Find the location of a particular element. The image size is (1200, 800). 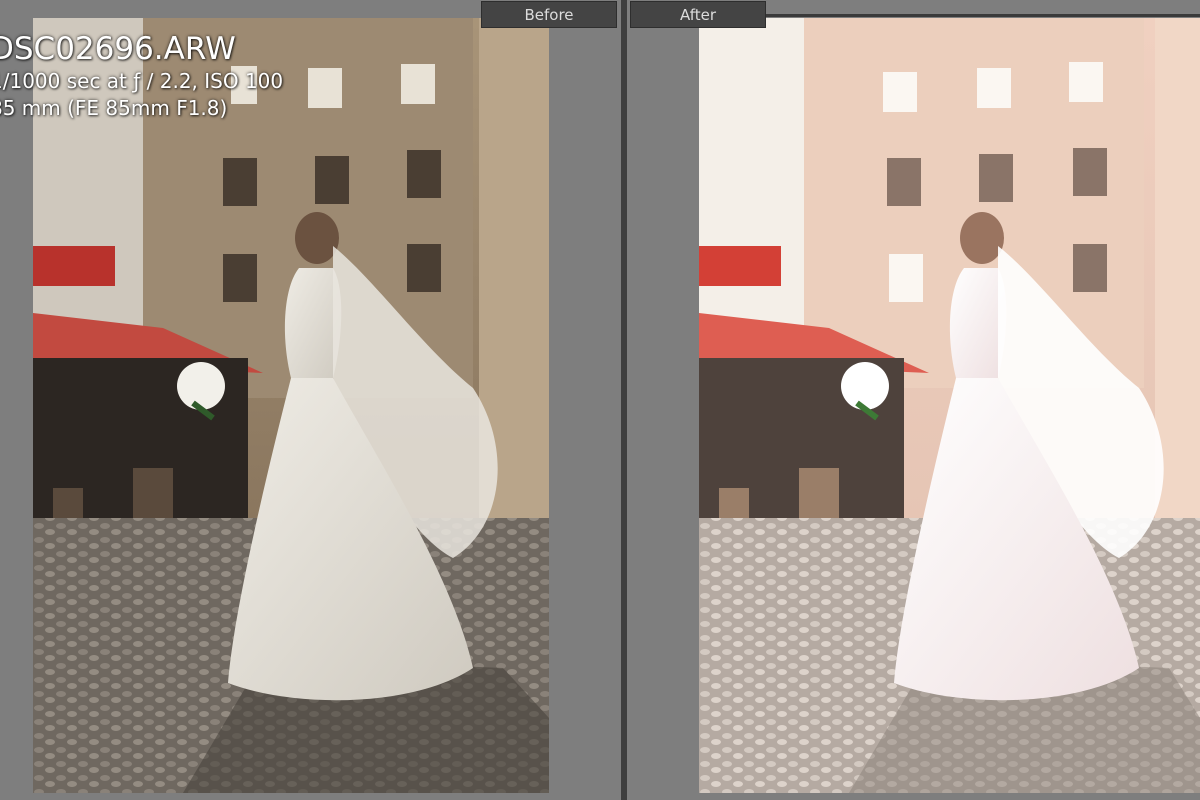

lens-info: 85 mm (FE 85mm F1.8) is located at coordinates (114, 108).